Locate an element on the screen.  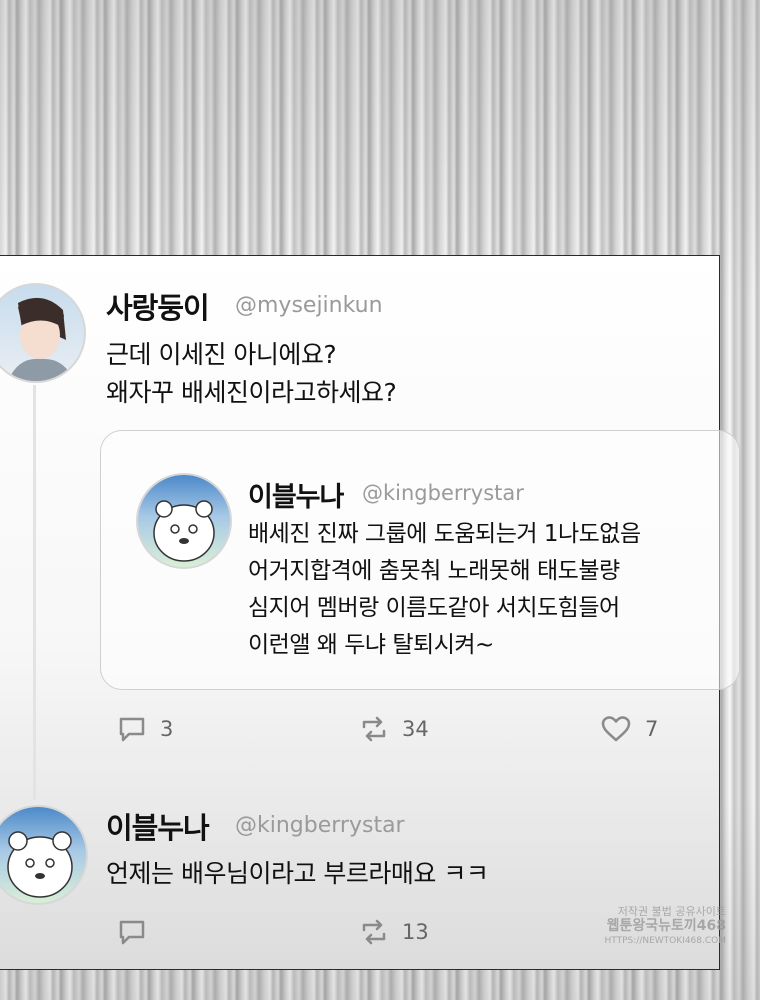
reply-retweet-action: 13 is located at coordinates (394, 932).